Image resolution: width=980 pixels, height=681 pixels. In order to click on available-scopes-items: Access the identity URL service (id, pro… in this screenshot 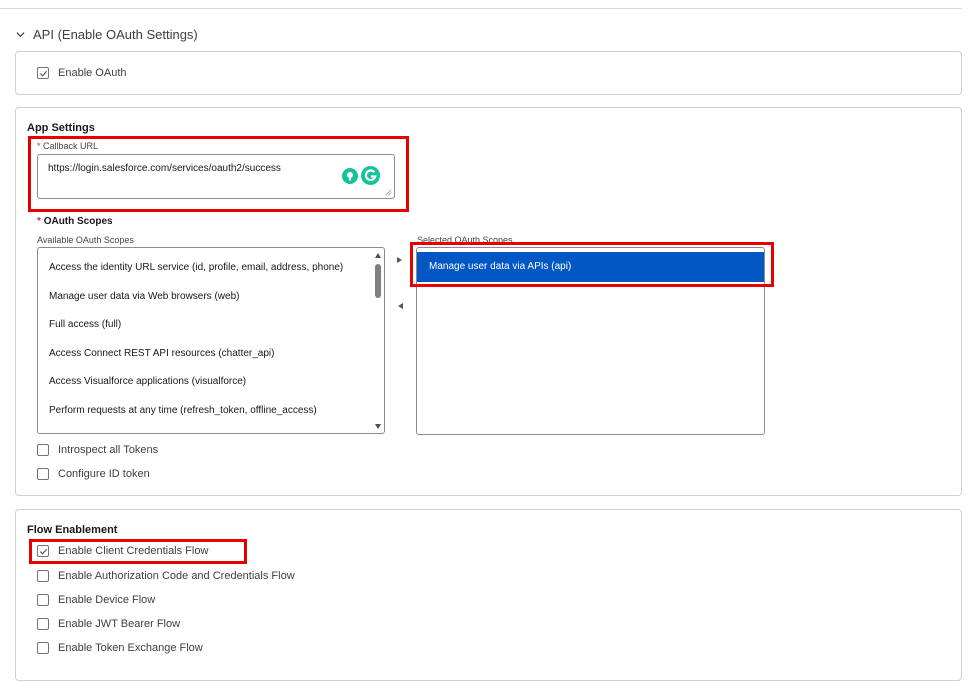, I will do `click(211, 336)`.